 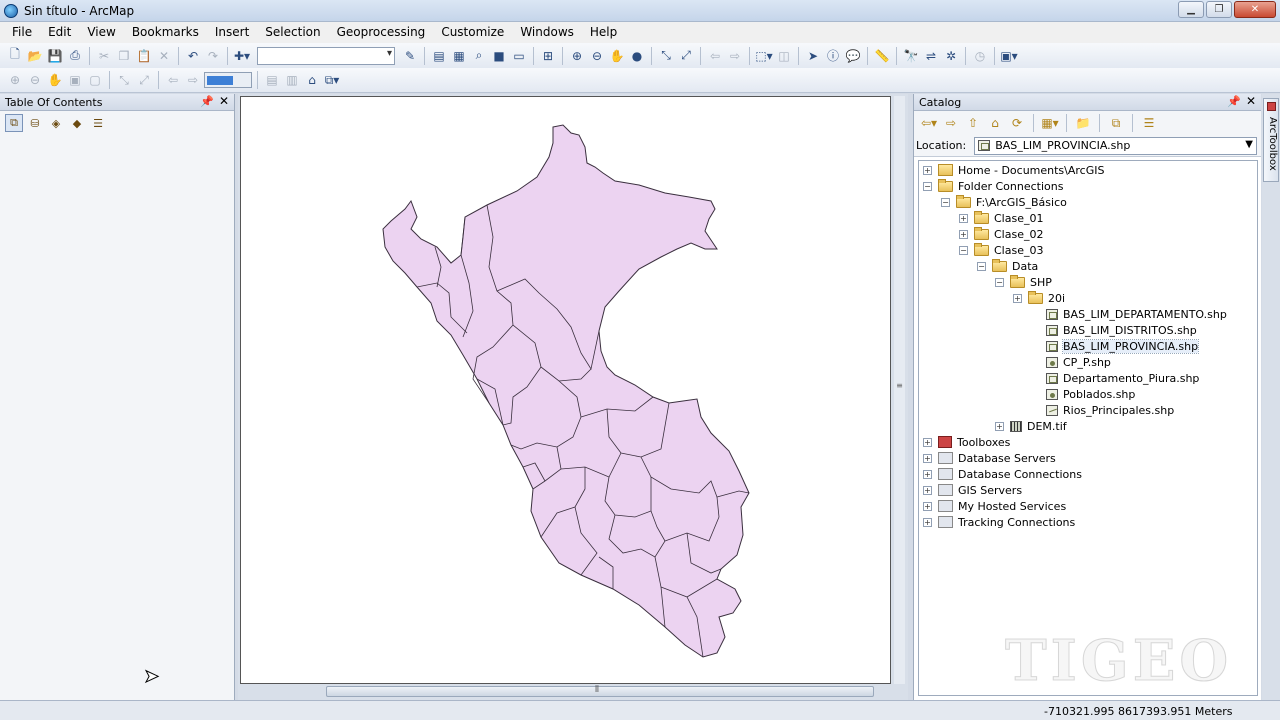 I want to click on find-route-icon: ⇌, so click(x=931, y=56).